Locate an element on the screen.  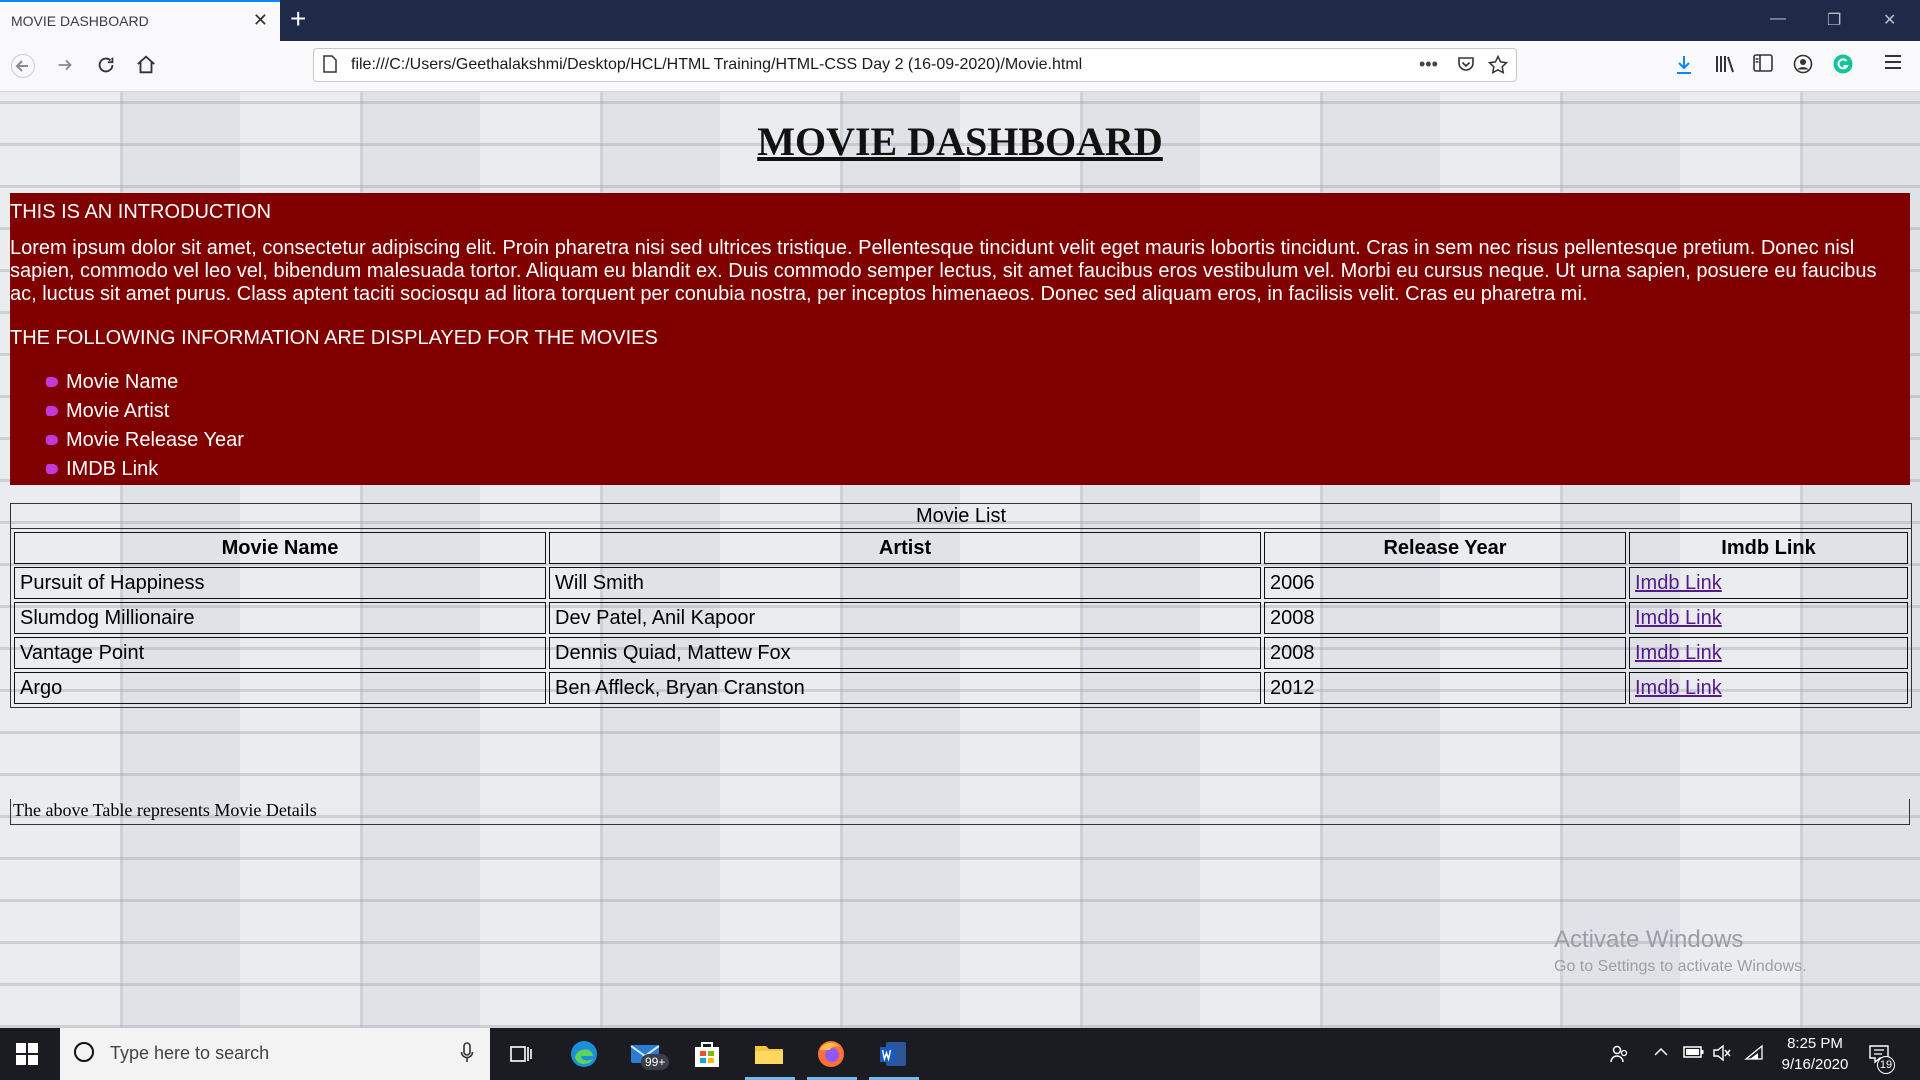
clock-date: 9/16/2020 is located at coordinates (1815, 1064).